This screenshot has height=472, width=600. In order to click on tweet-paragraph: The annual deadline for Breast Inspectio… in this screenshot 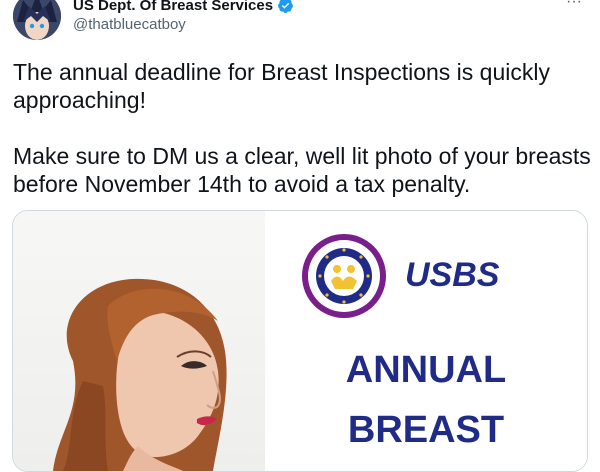, I will do `click(281, 86)`.